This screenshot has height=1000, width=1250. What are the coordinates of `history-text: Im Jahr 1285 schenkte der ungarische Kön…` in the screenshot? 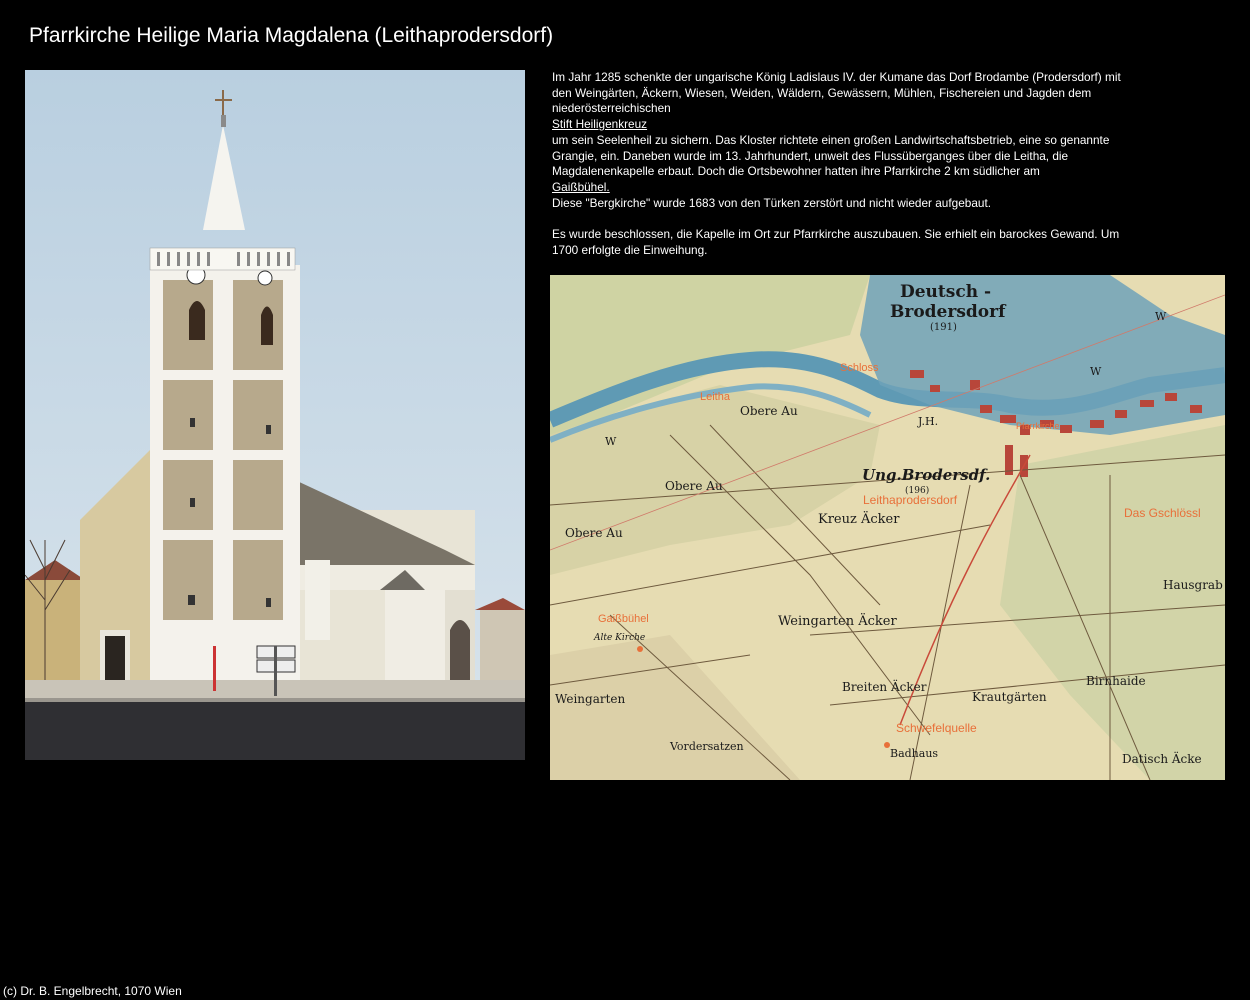 It's located at (844, 164).